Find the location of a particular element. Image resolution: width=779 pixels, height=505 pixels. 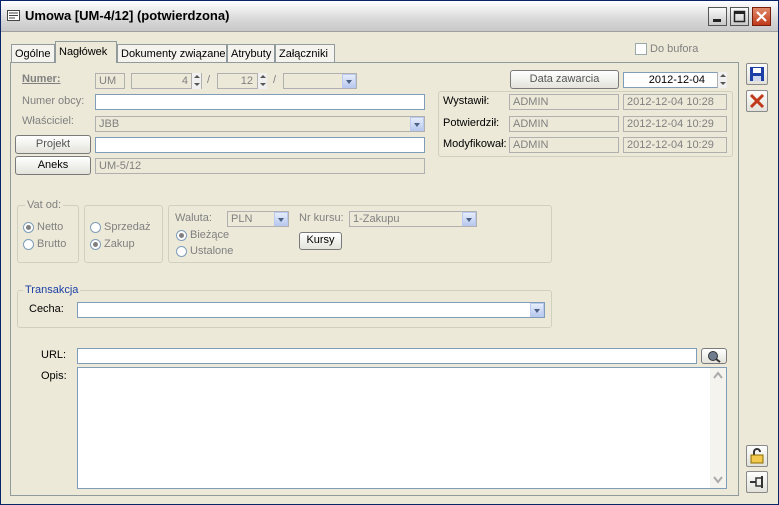

vat-legend: Vat od: is located at coordinates (44, 205).